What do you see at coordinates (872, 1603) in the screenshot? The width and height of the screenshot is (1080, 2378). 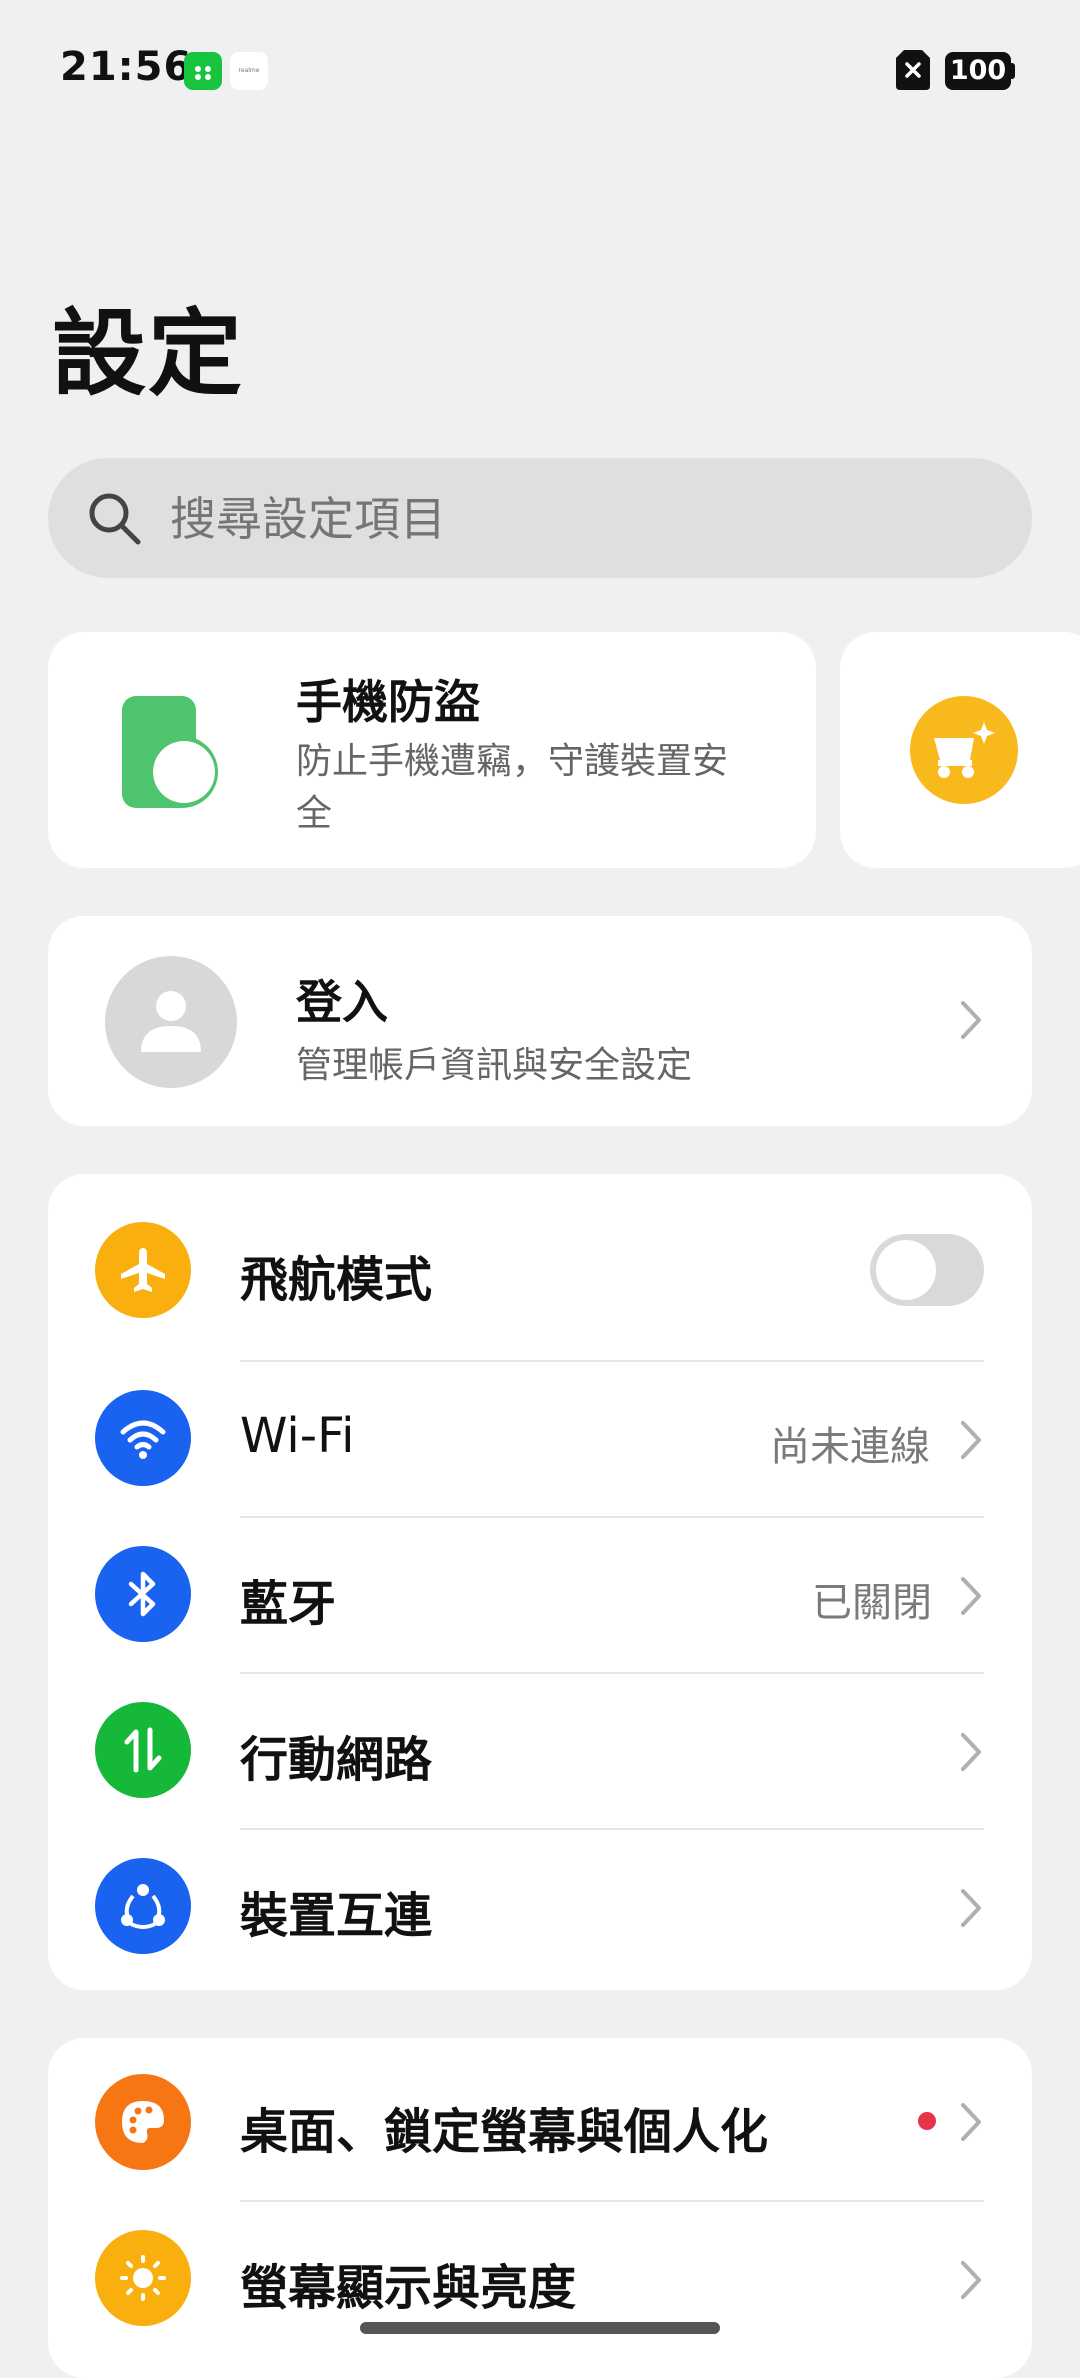 I see `bluetooth-status: 已關閉` at bounding box center [872, 1603].